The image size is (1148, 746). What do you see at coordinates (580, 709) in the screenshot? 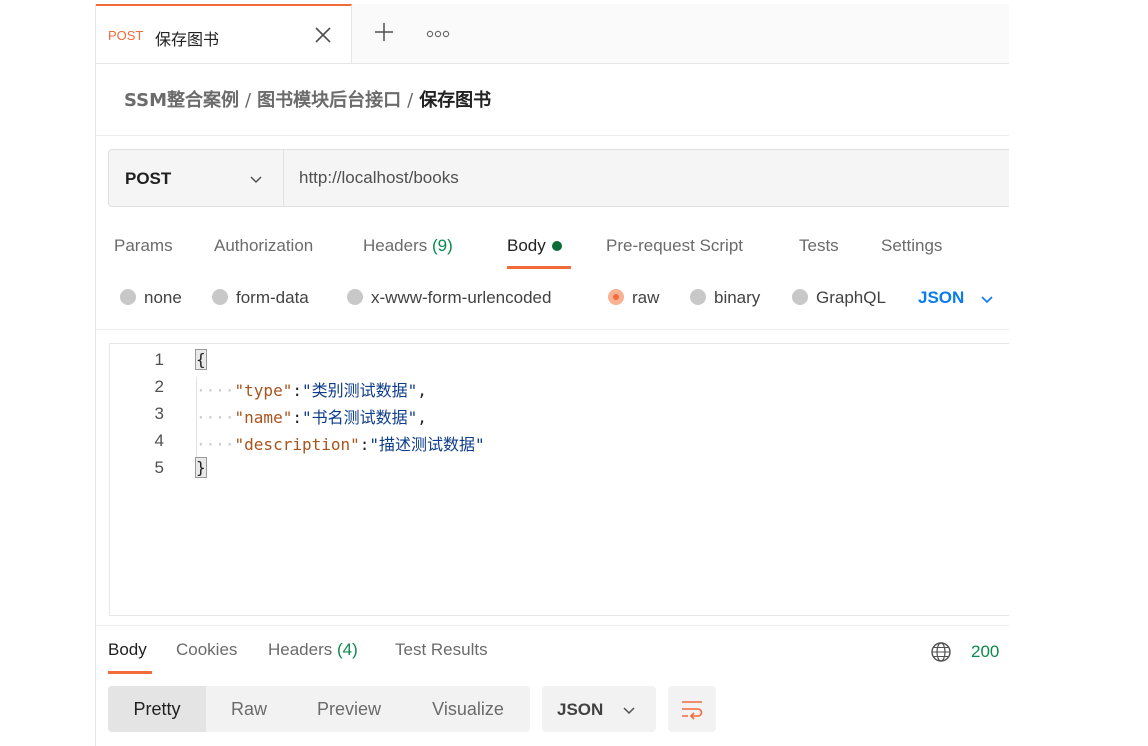
I see `response-format-label: JSON` at bounding box center [580, 709].